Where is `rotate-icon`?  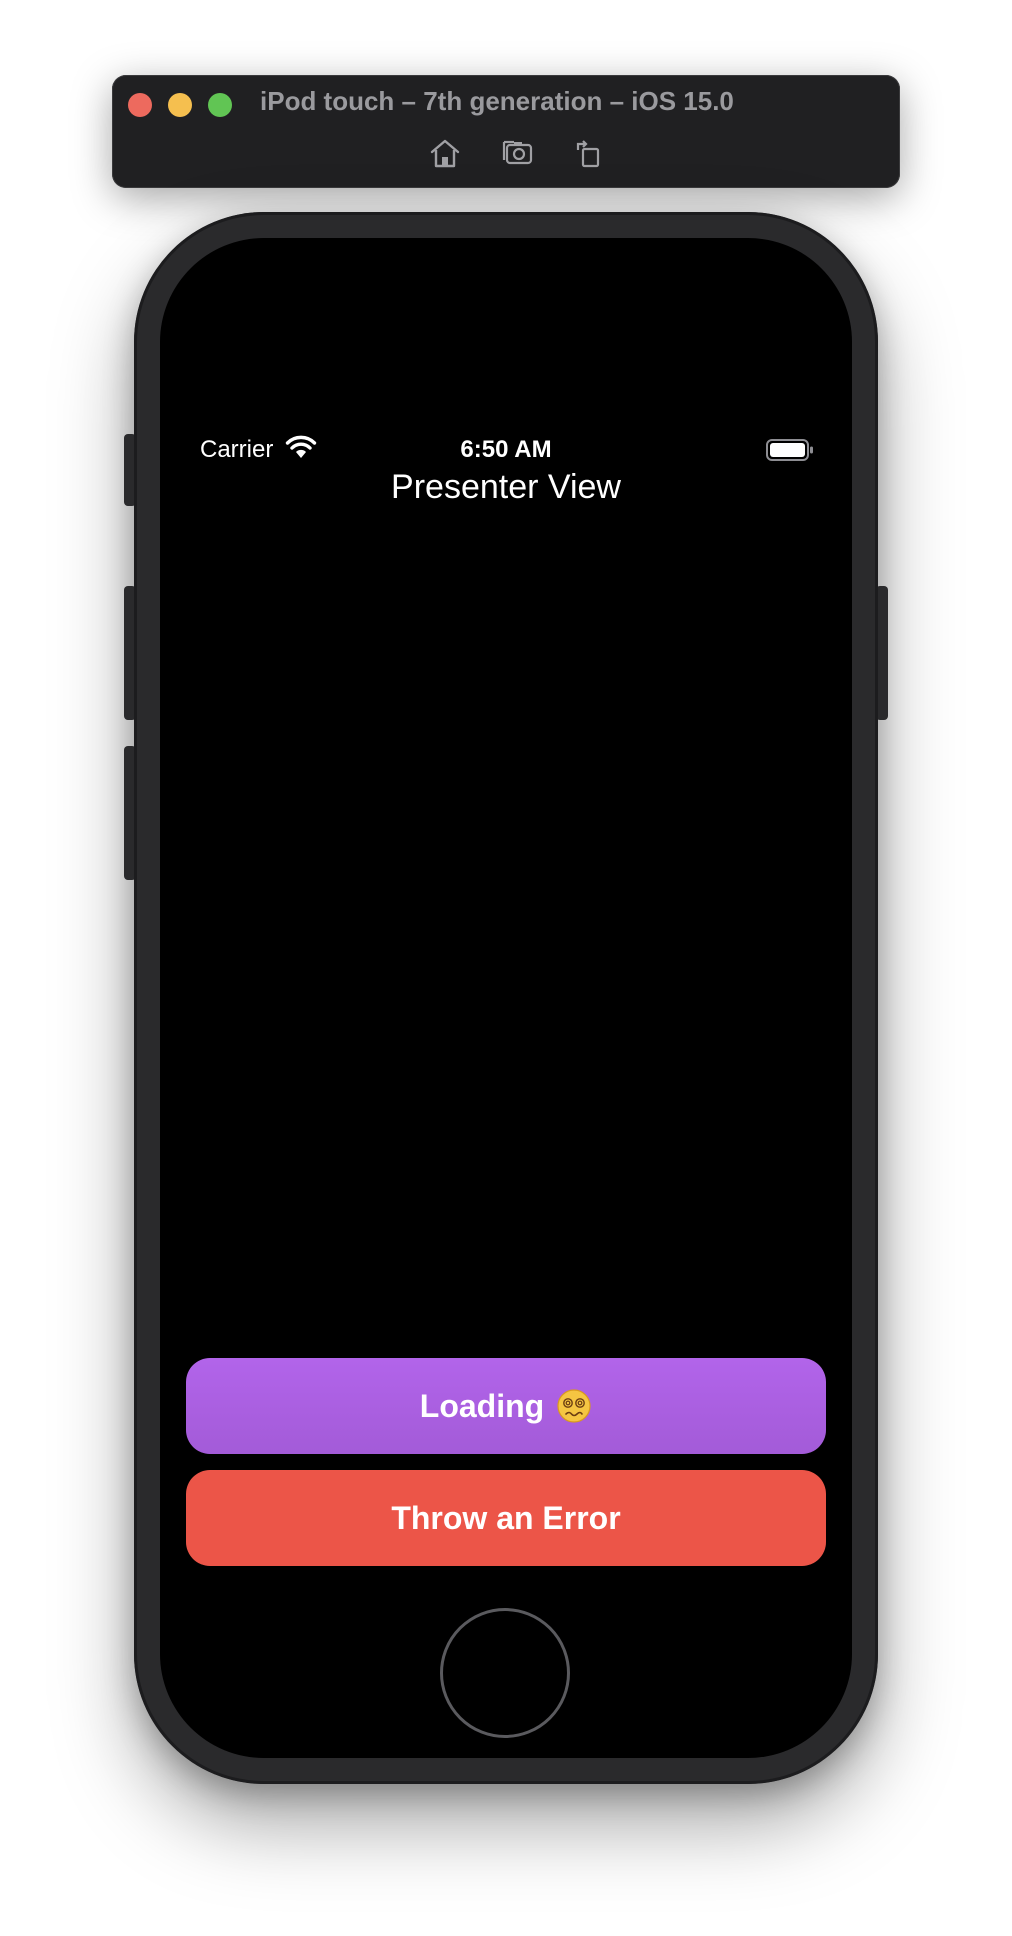 rotate-icon is located at coordinates (589, 153).